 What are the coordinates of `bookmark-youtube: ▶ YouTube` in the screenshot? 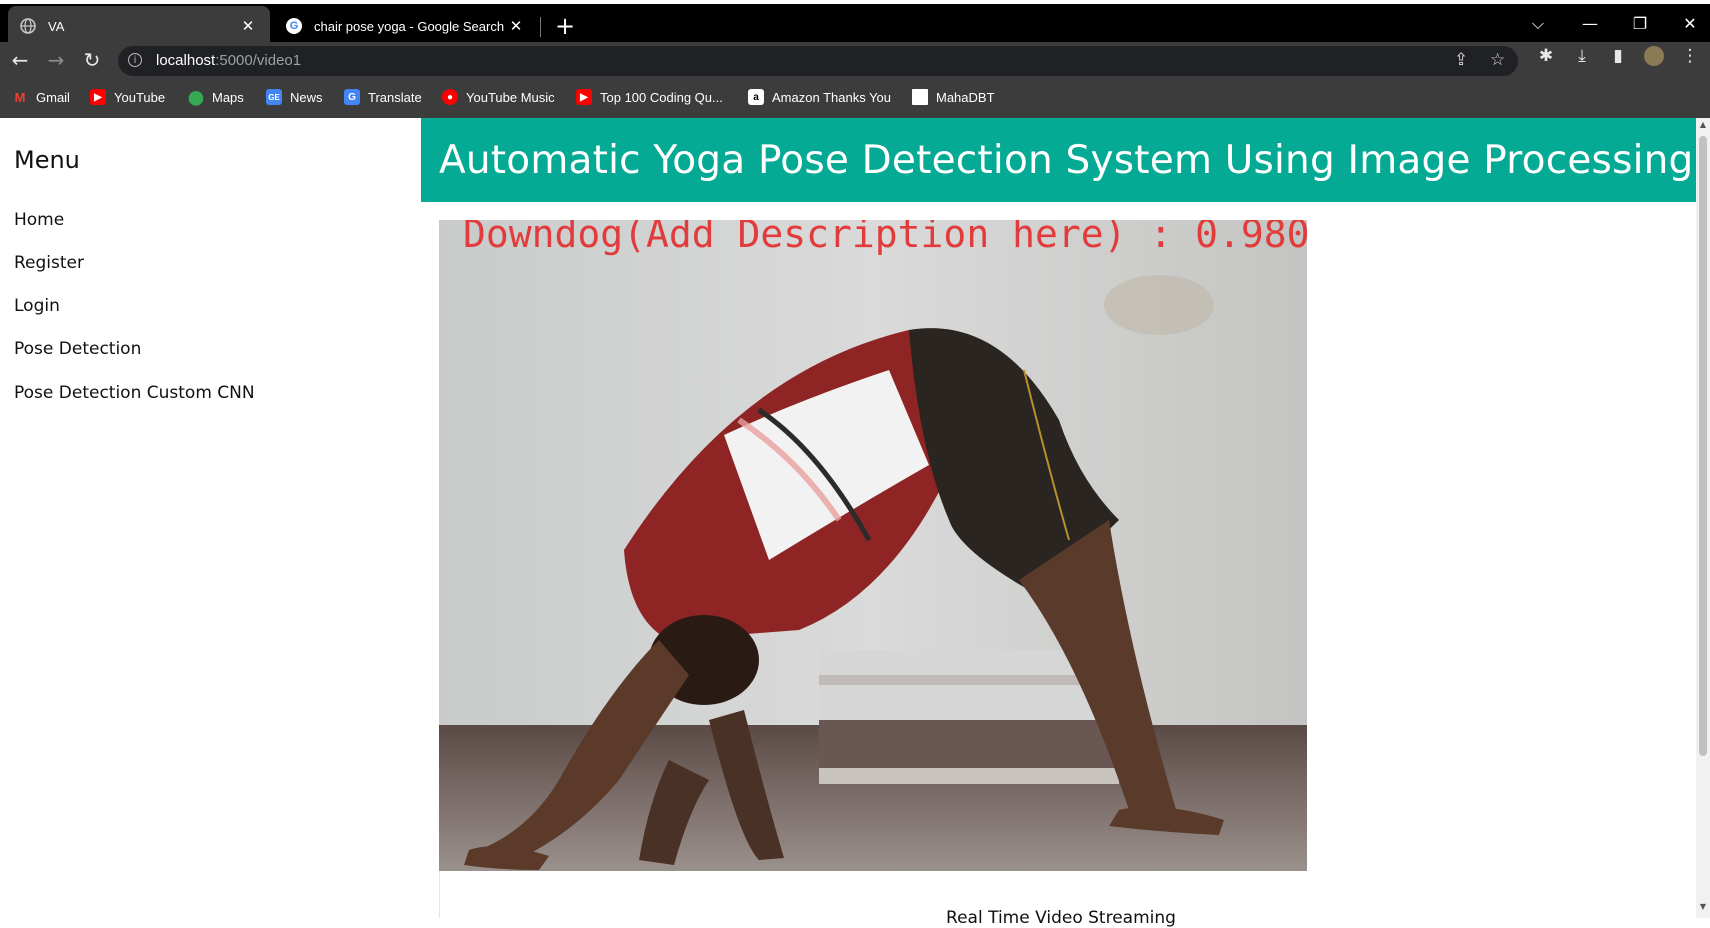 It's located at (127, 97).